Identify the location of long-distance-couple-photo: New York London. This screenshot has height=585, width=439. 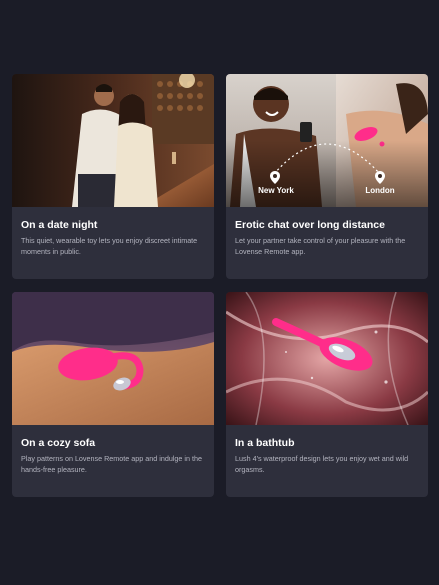
(327, 140).